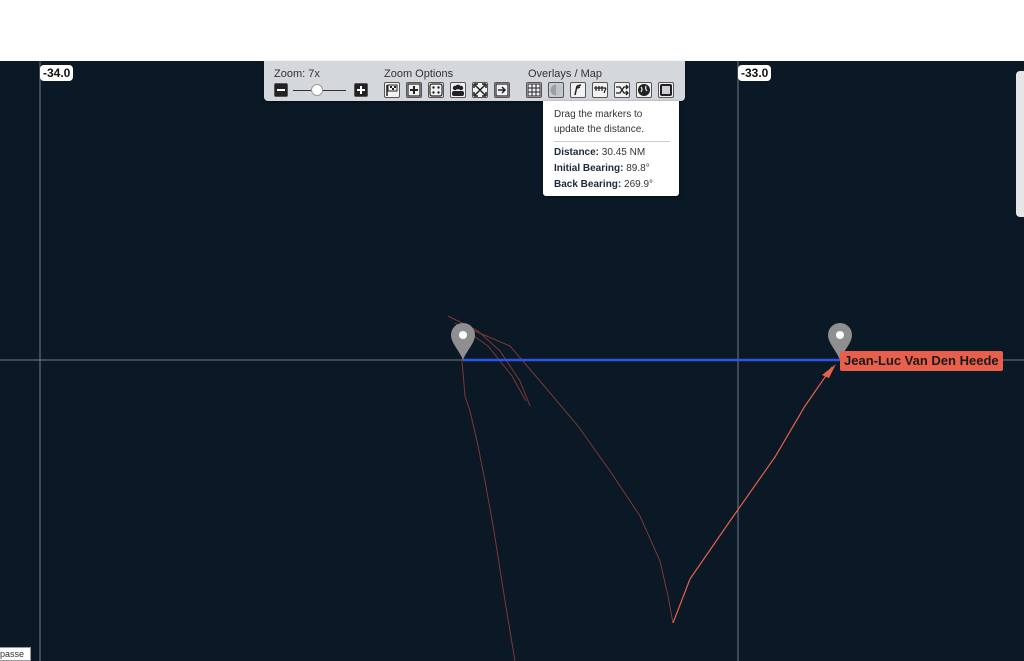 This screenshot has height=661, width=1024. Describe the element at coordinates (639, 184) in the screenshot. I see `back-bearing-value: 269.9°` at that location.